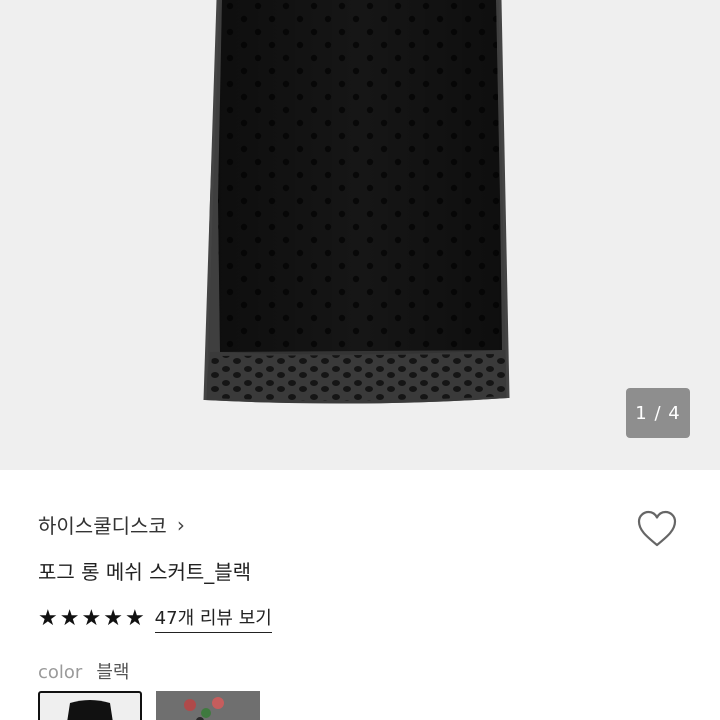  What do you see at coordinates (83, 671) in the screenshot?
I see `color-row: color 블랙` at bounding box center [83, 671].